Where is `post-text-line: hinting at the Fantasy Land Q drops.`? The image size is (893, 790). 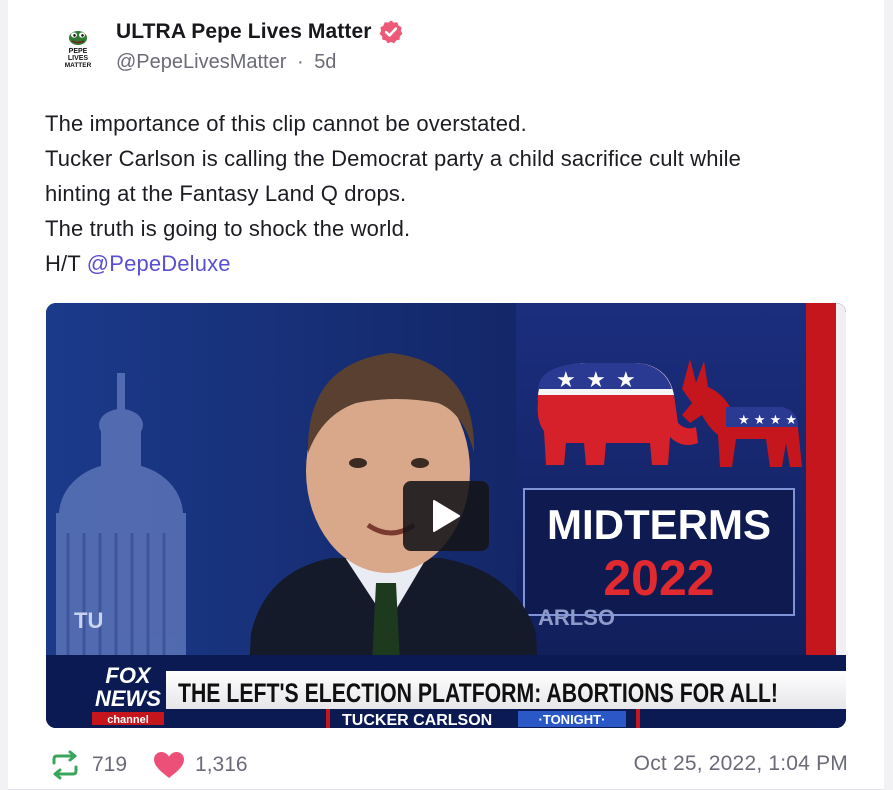
post-text-line: hinting at the Fantasy Land Q drops. is located at coordinates (226, 193).